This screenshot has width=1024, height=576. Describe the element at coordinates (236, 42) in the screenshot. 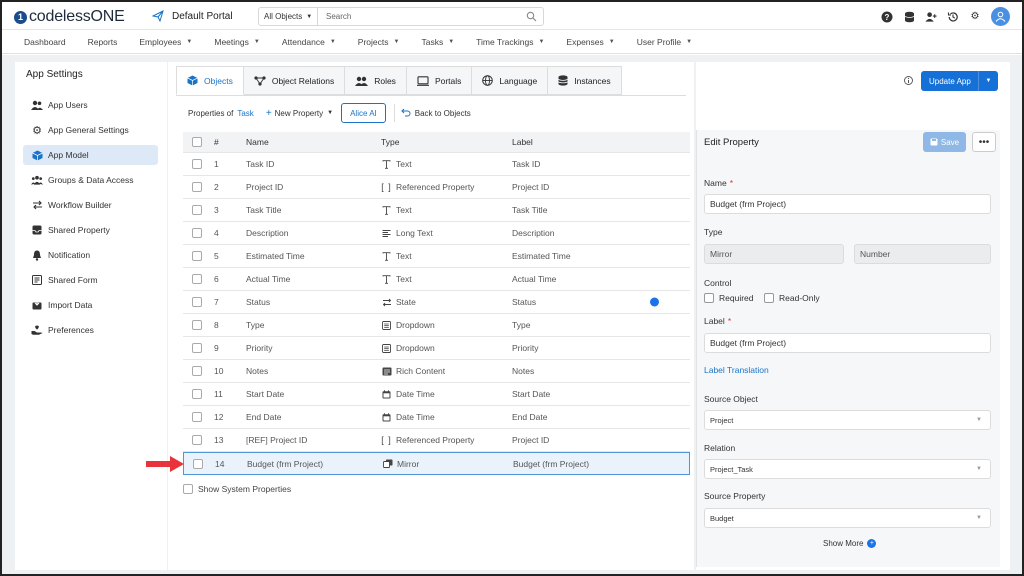

I see `menu-item-meetings: Meetings ▼` at that location.